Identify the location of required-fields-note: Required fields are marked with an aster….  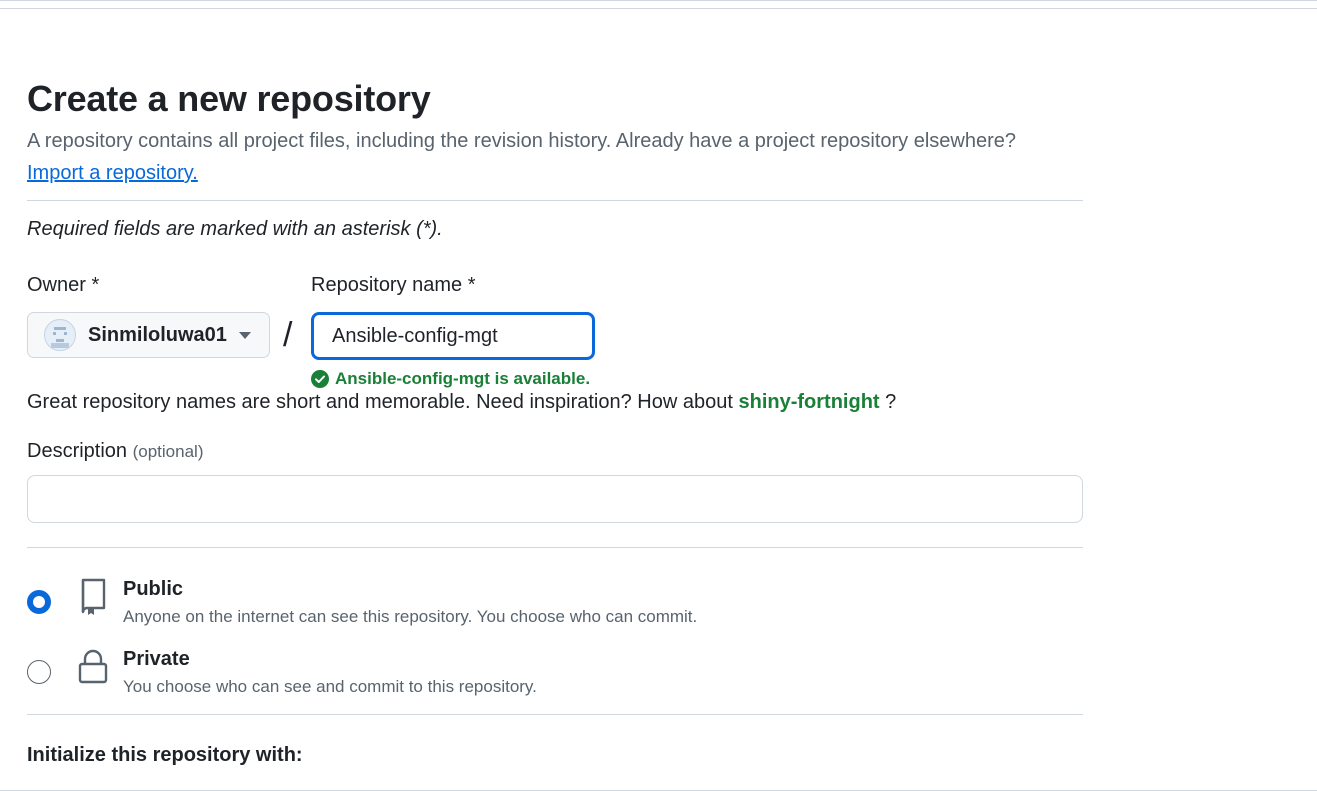
(235, 229).